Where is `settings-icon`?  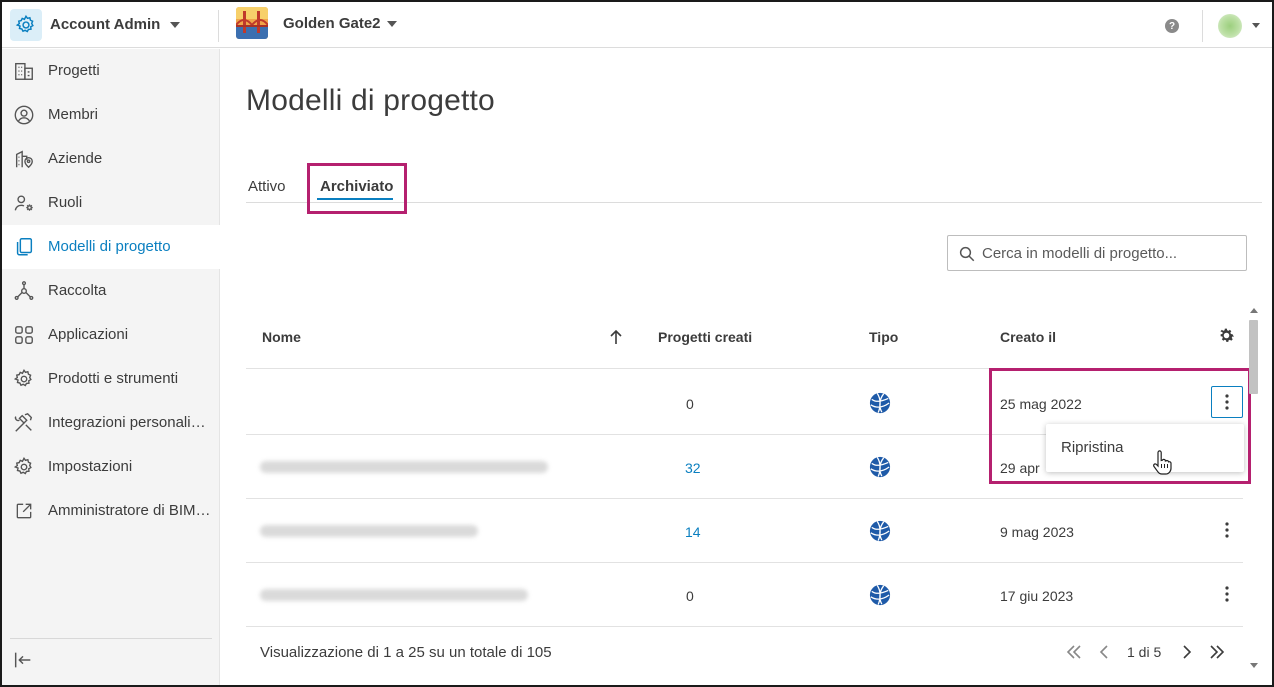 settings-icon is located at coordinates (24, 467).